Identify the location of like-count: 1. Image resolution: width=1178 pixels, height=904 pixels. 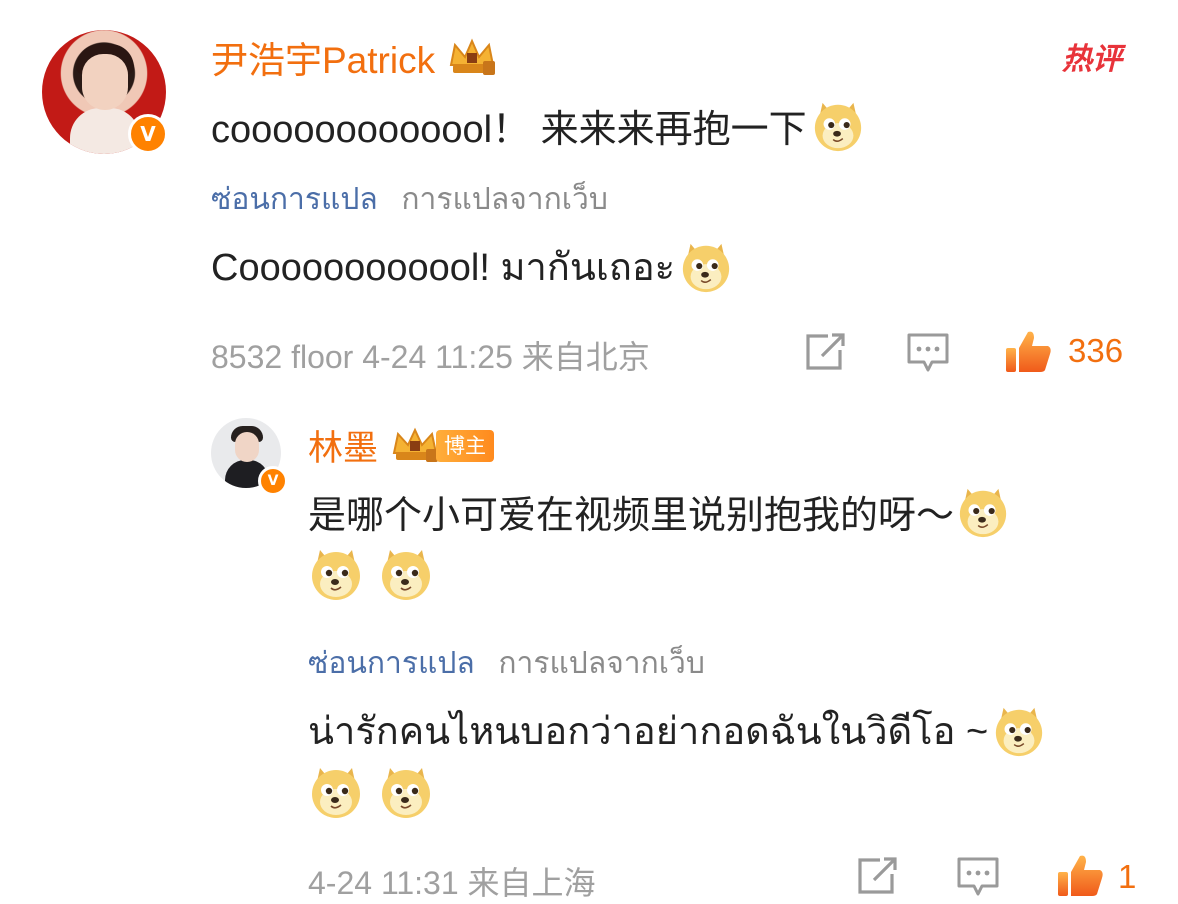
(1127, 876).